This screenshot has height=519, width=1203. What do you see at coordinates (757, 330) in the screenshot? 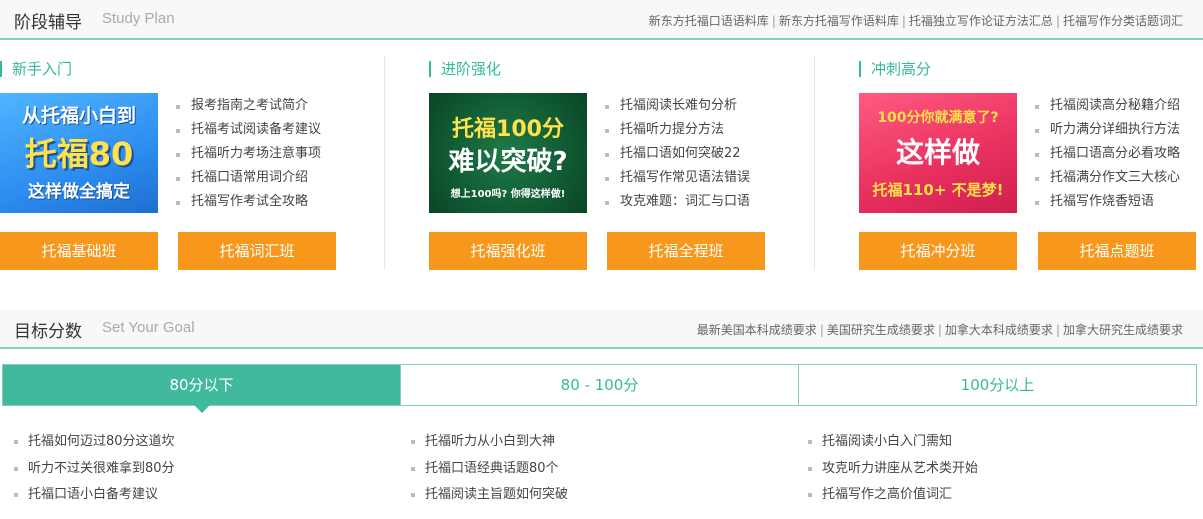
I see `link-us-undergrad: 最新美国本科成绩要求` at bounding box center [757, 330].